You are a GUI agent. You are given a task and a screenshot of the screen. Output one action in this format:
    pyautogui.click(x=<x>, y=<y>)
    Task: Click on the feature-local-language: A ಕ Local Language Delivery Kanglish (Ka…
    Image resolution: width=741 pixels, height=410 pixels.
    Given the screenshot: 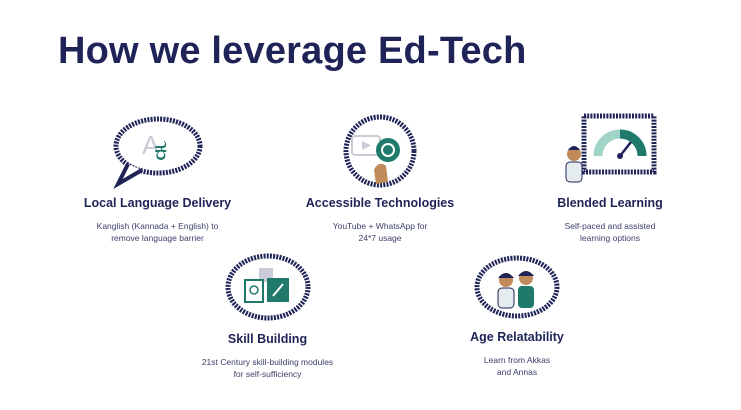 What is the action you would take?
    pyautogui.click(x=157, y=178)
    